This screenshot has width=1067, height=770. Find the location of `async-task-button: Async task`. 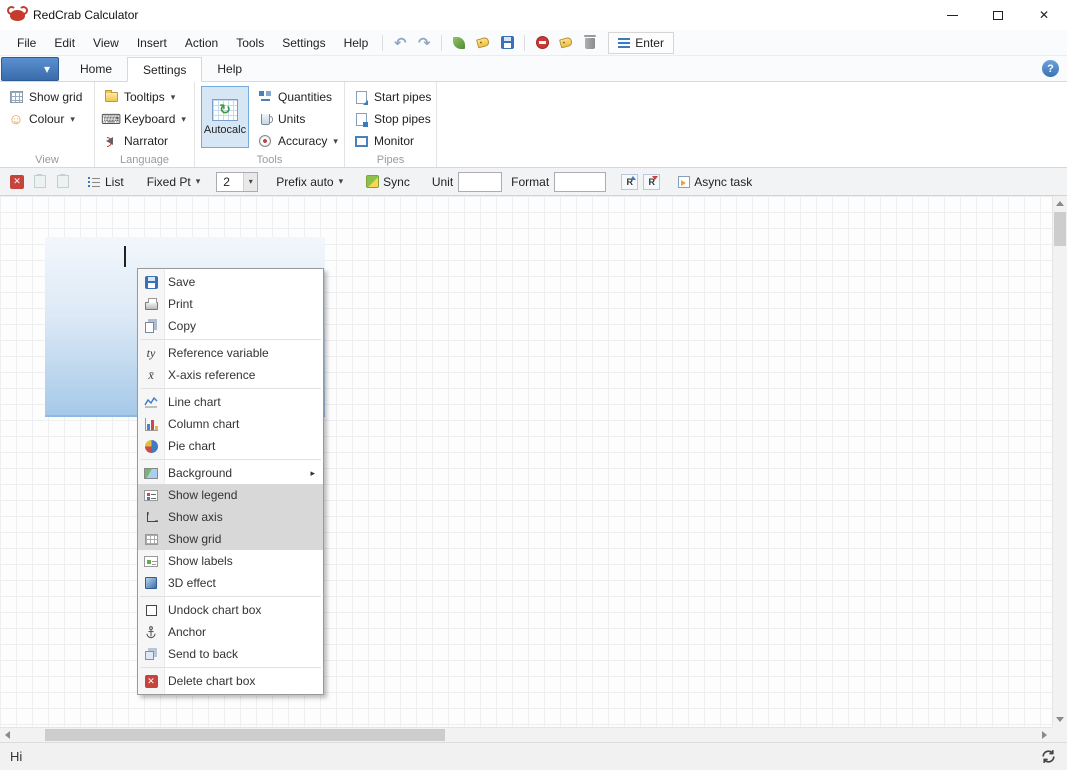

async-task-button: Async task is located at coordinates (715, 182).